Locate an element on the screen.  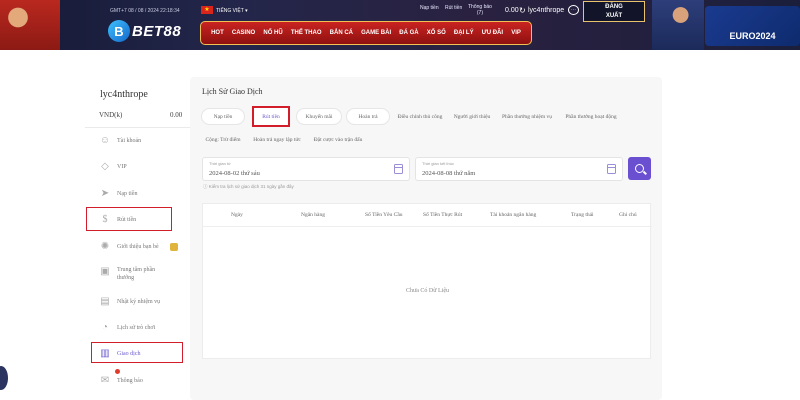
euro2024-badge: EURO2024 is located at coordinates (752, 26).